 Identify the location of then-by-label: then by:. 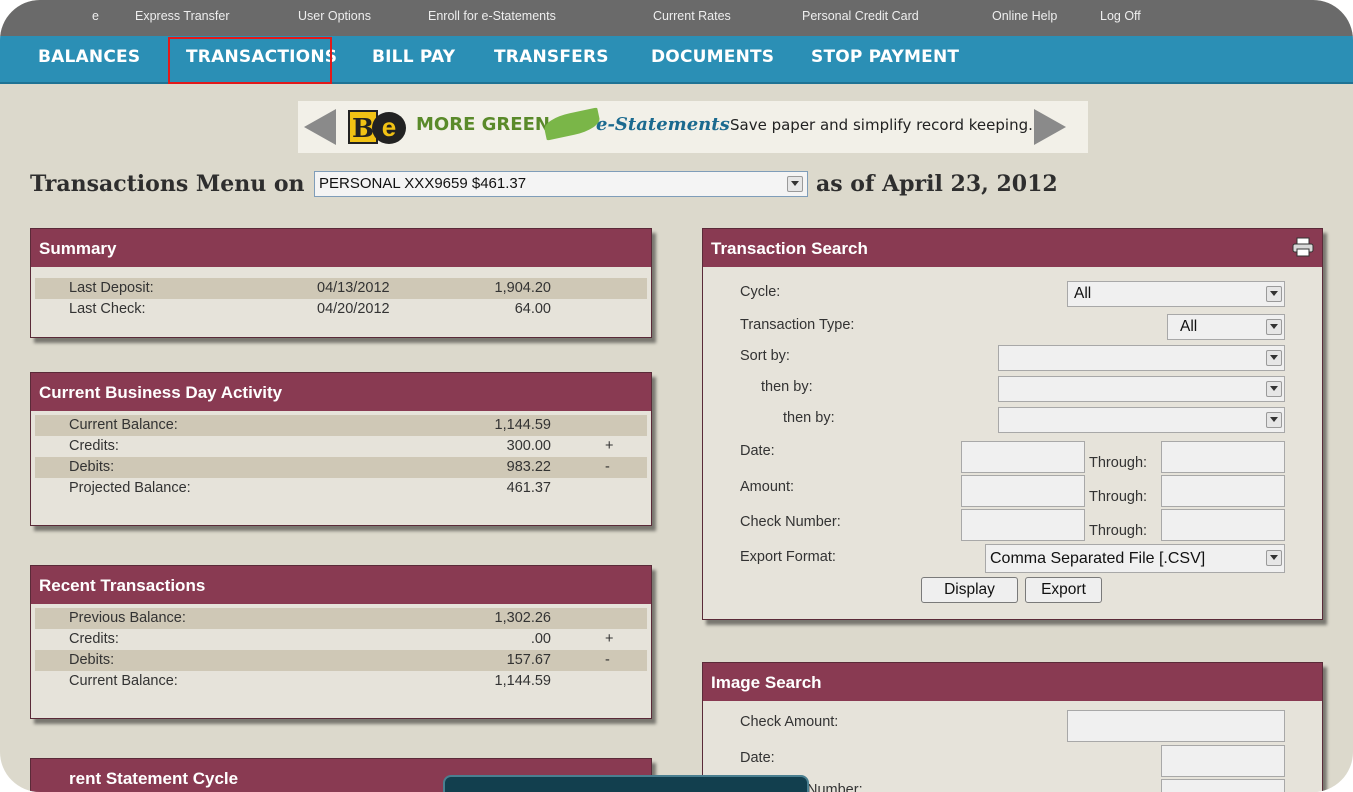
(787, 387).